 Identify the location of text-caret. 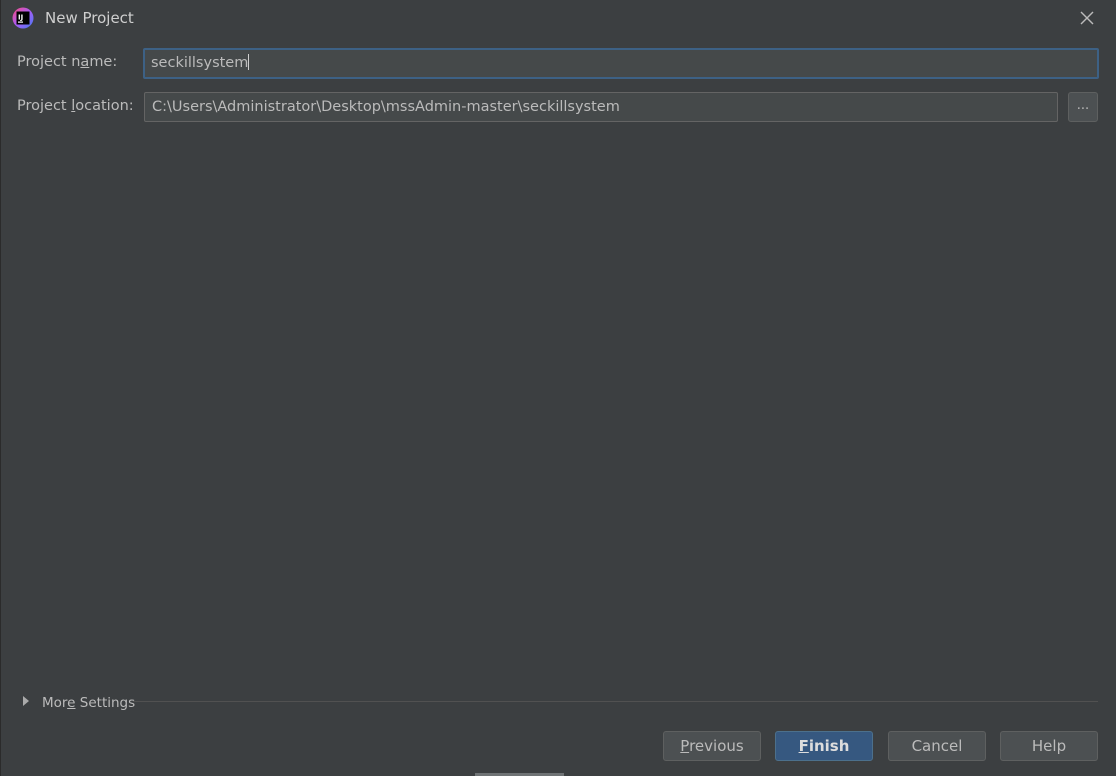
(249, 62).